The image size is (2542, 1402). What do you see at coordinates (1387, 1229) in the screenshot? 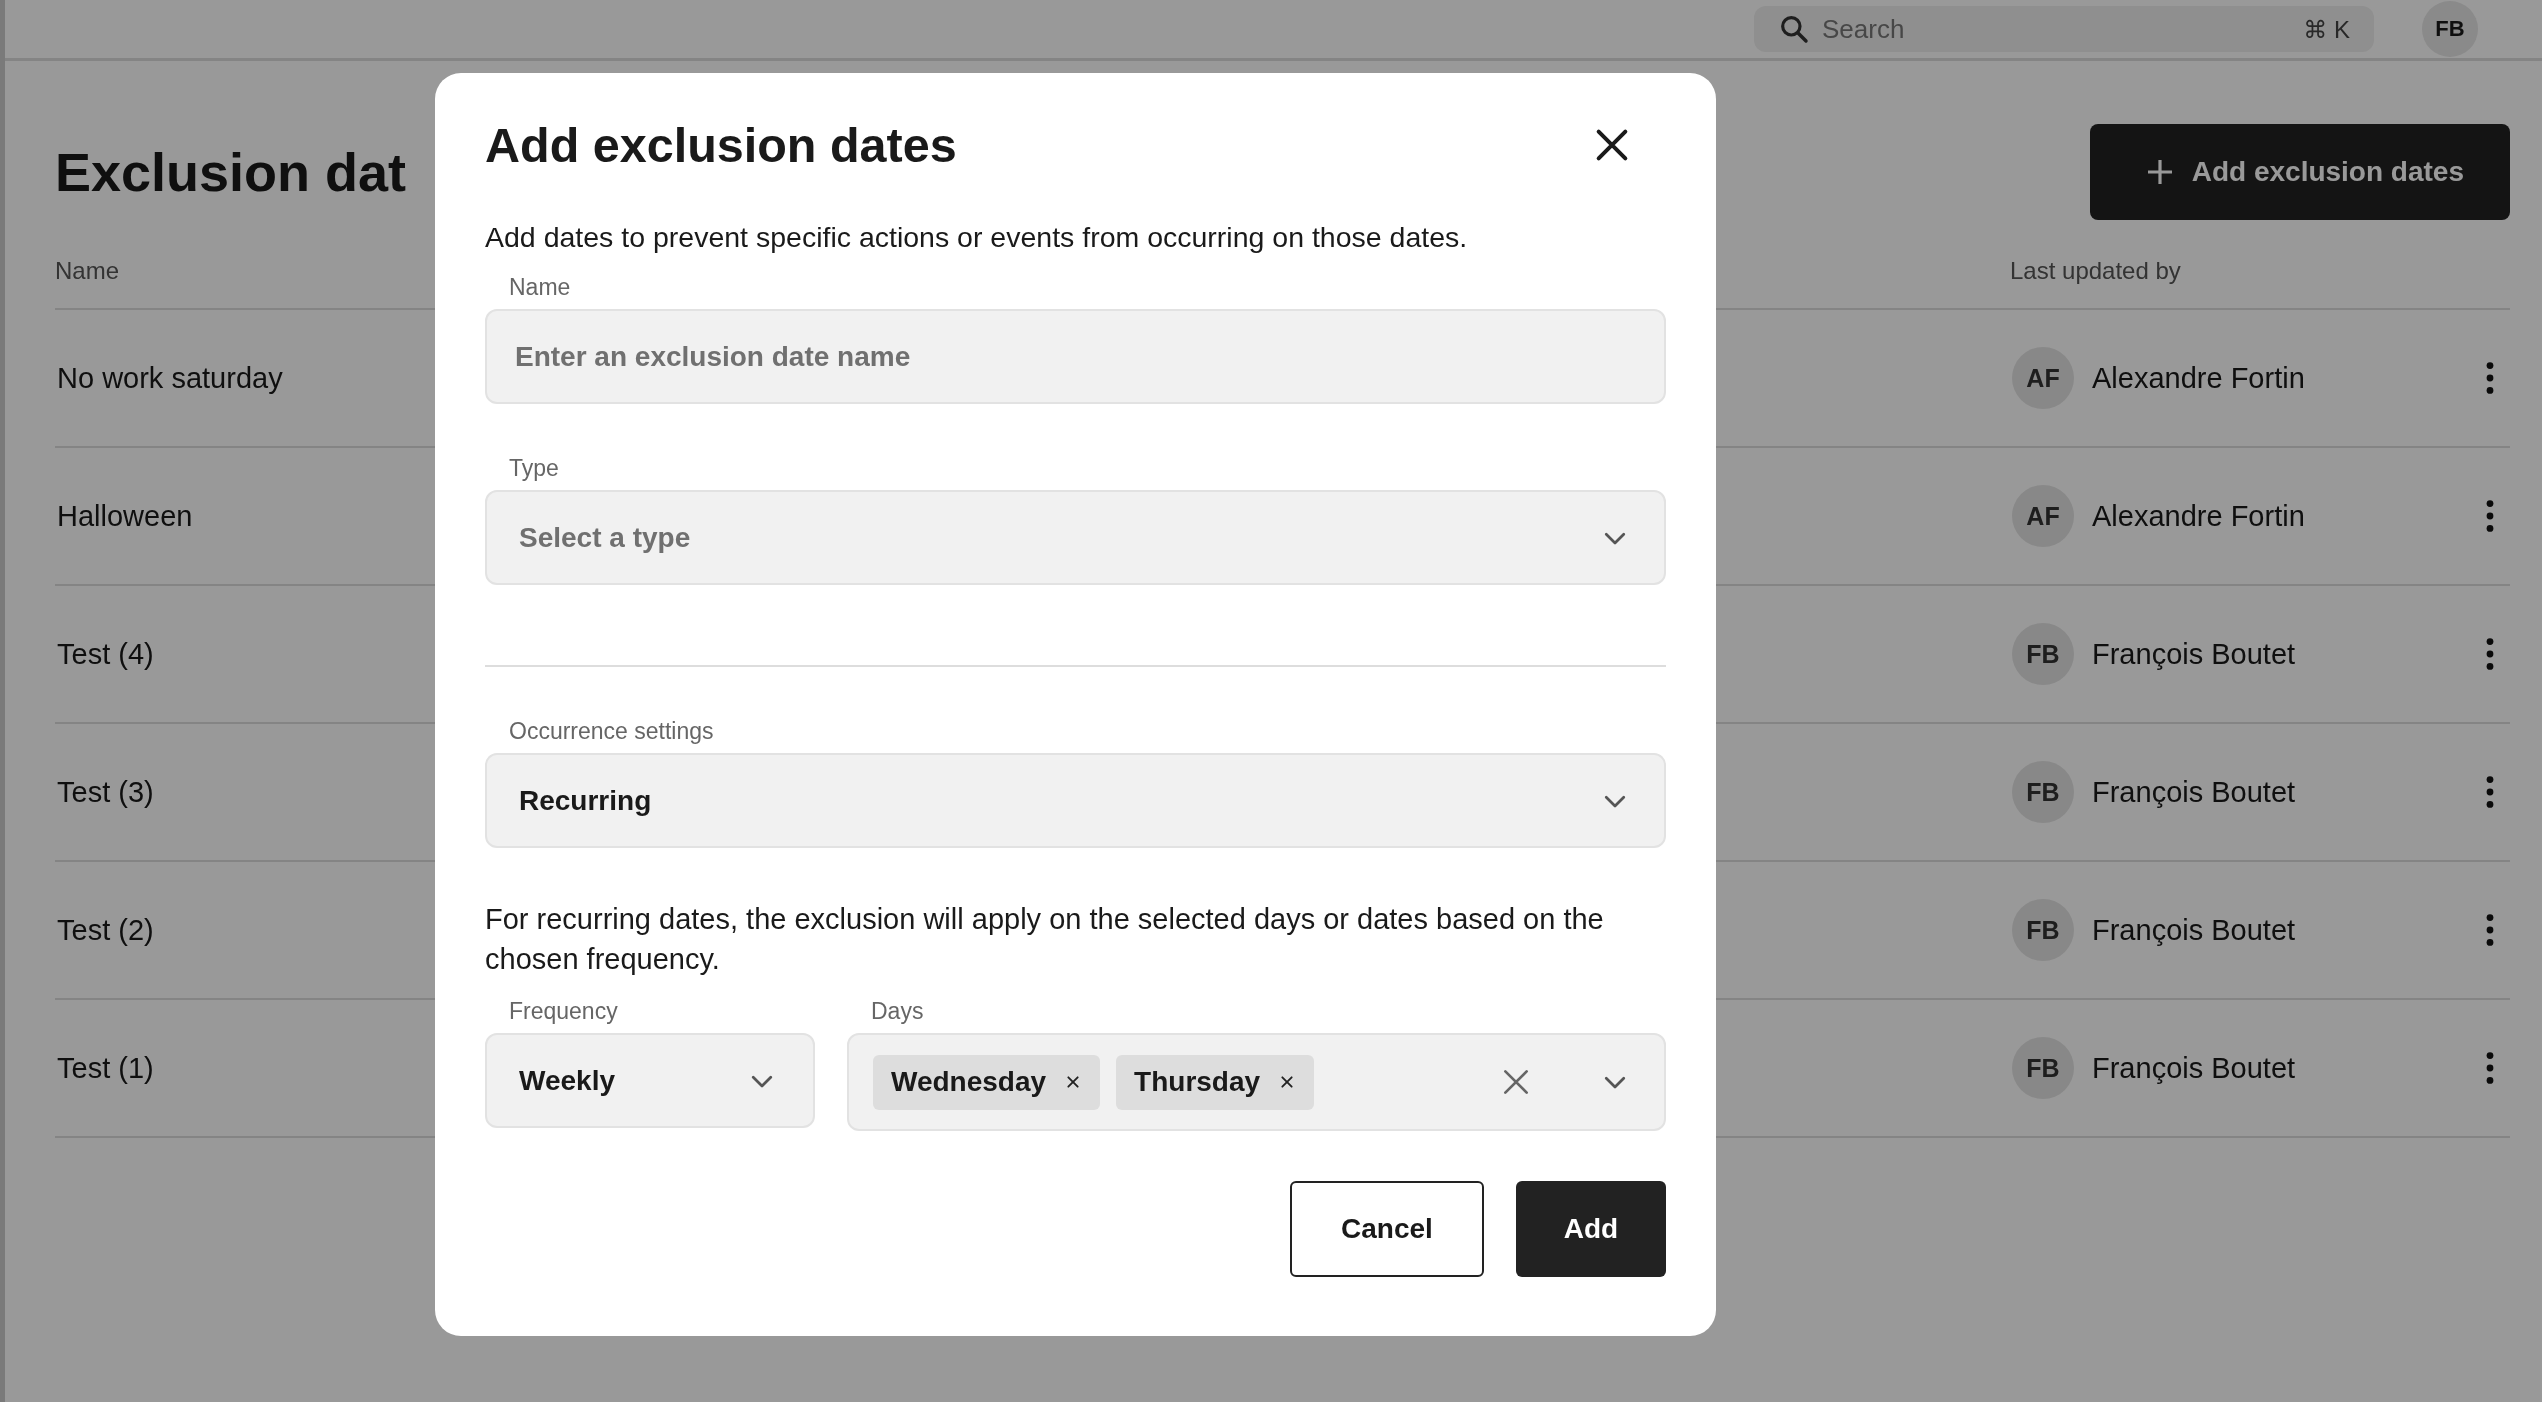
I see `cancel-button: Cancel` at bounding box center [1387, 1229].